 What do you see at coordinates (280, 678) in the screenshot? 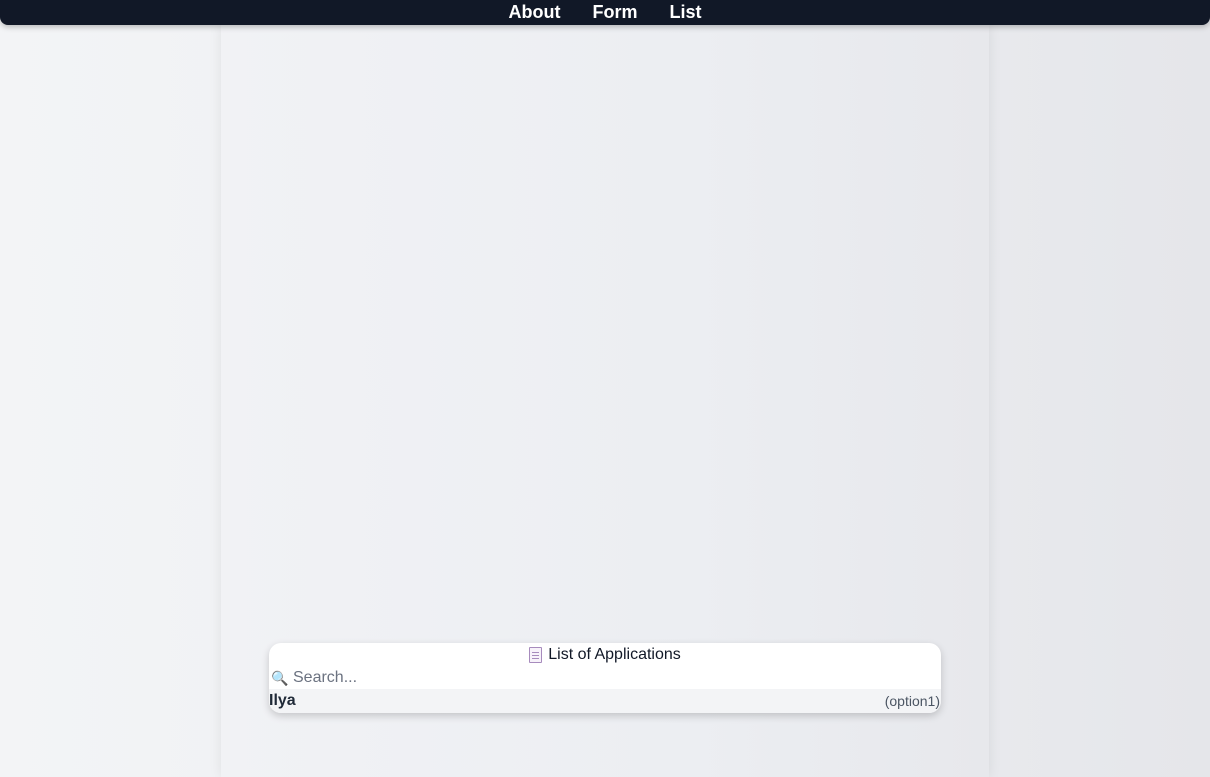
I see `search-icon: 🔍` at bounding box center [280, 678].